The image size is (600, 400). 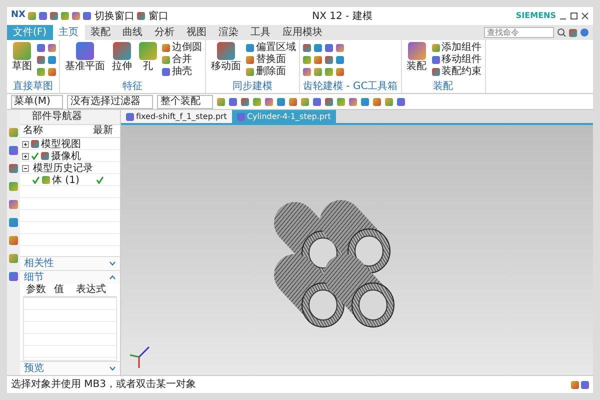 What do you see at coordinates (176, 116) in the screenshot?
I see `document-tab: fixed-shift_f_1_step.prt` at bounding box center [176, 116].